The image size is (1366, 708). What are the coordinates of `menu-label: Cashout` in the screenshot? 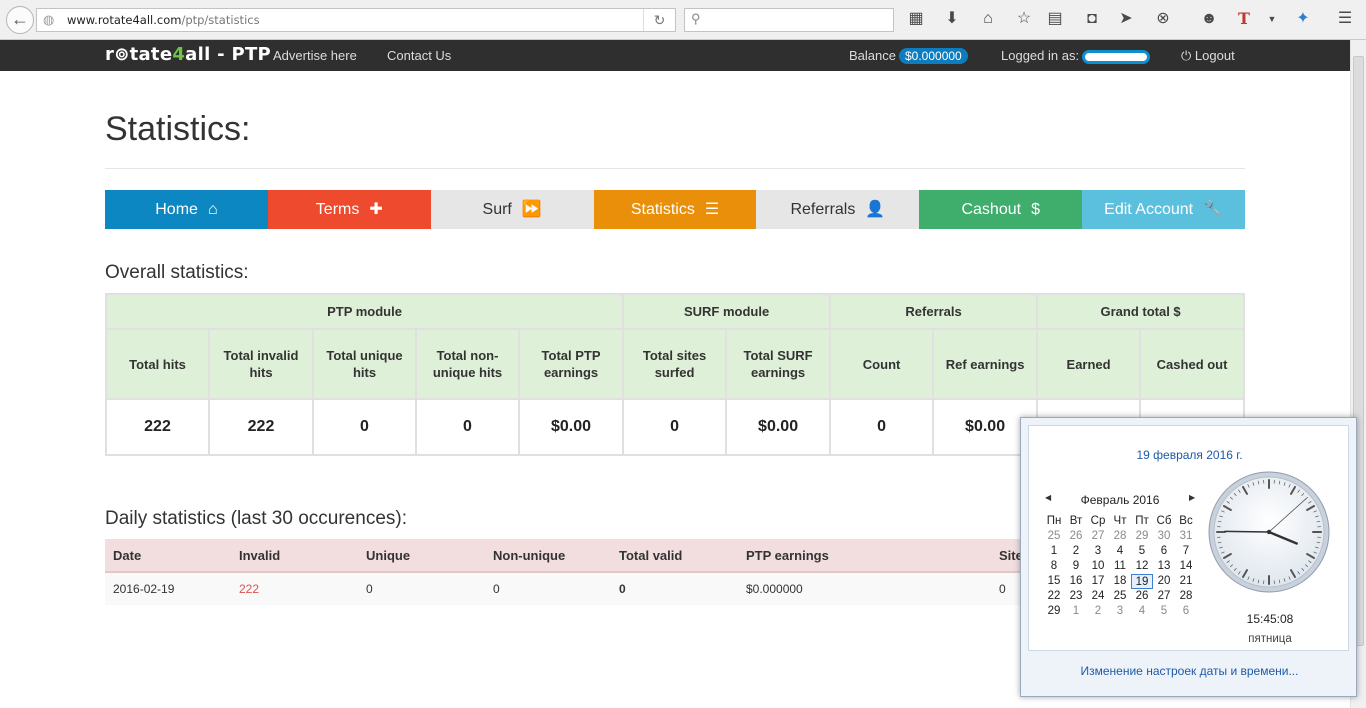 It's located at (991, 209).